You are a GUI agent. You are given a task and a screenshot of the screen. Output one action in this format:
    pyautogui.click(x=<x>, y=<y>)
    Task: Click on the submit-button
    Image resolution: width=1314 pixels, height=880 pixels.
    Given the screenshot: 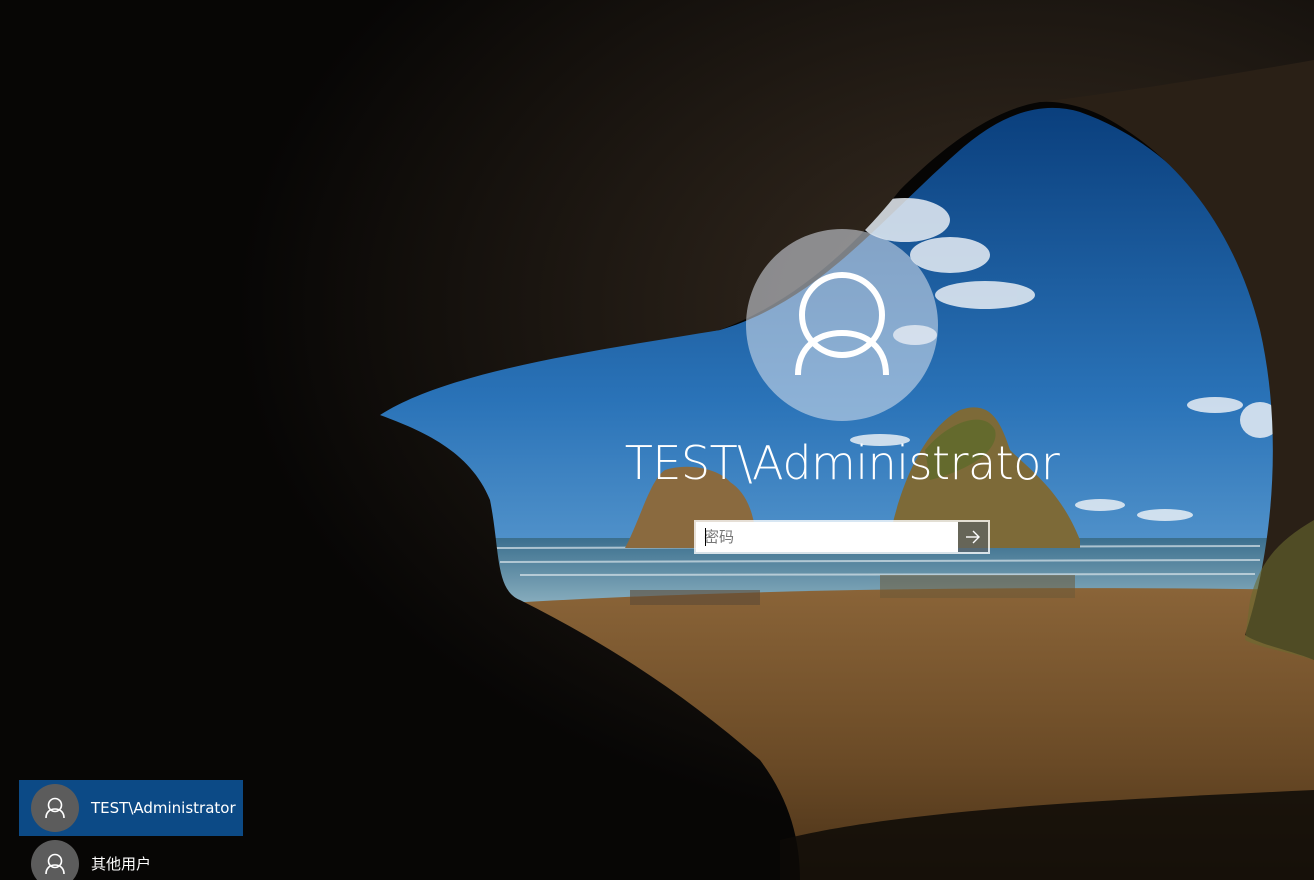 What is the action you would take?
    pyautogui.click(x=973, y=537)
    